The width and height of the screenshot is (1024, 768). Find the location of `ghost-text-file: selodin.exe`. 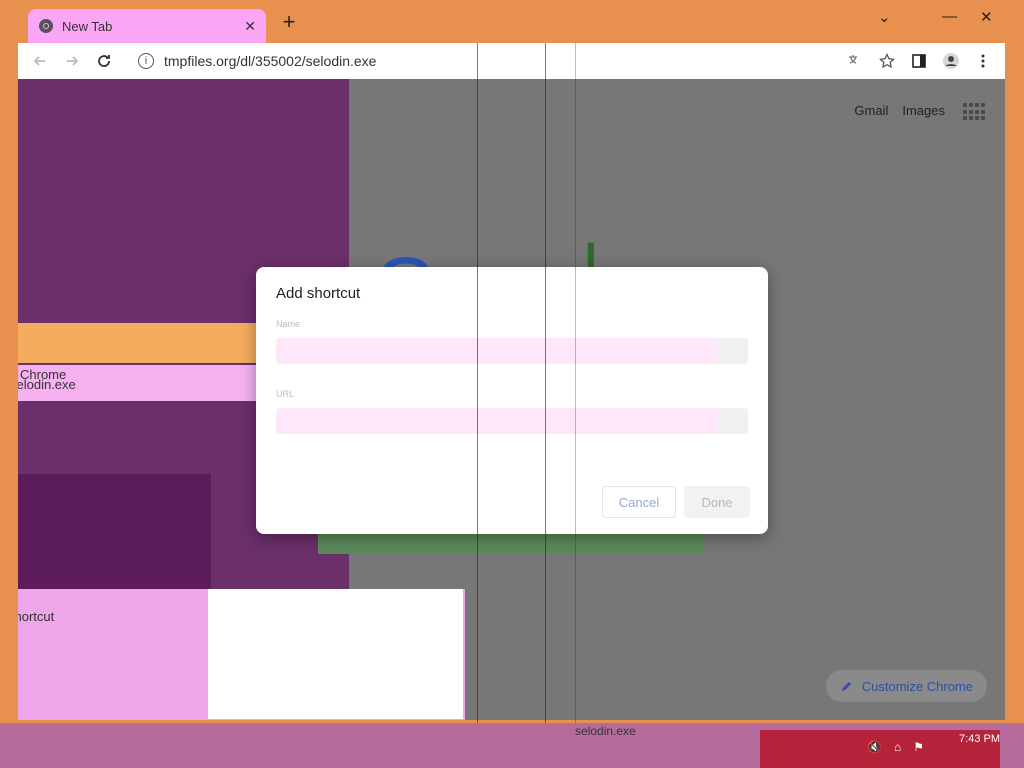

ghost-text-file: selodin.exe is located at coordinates (47, 384).